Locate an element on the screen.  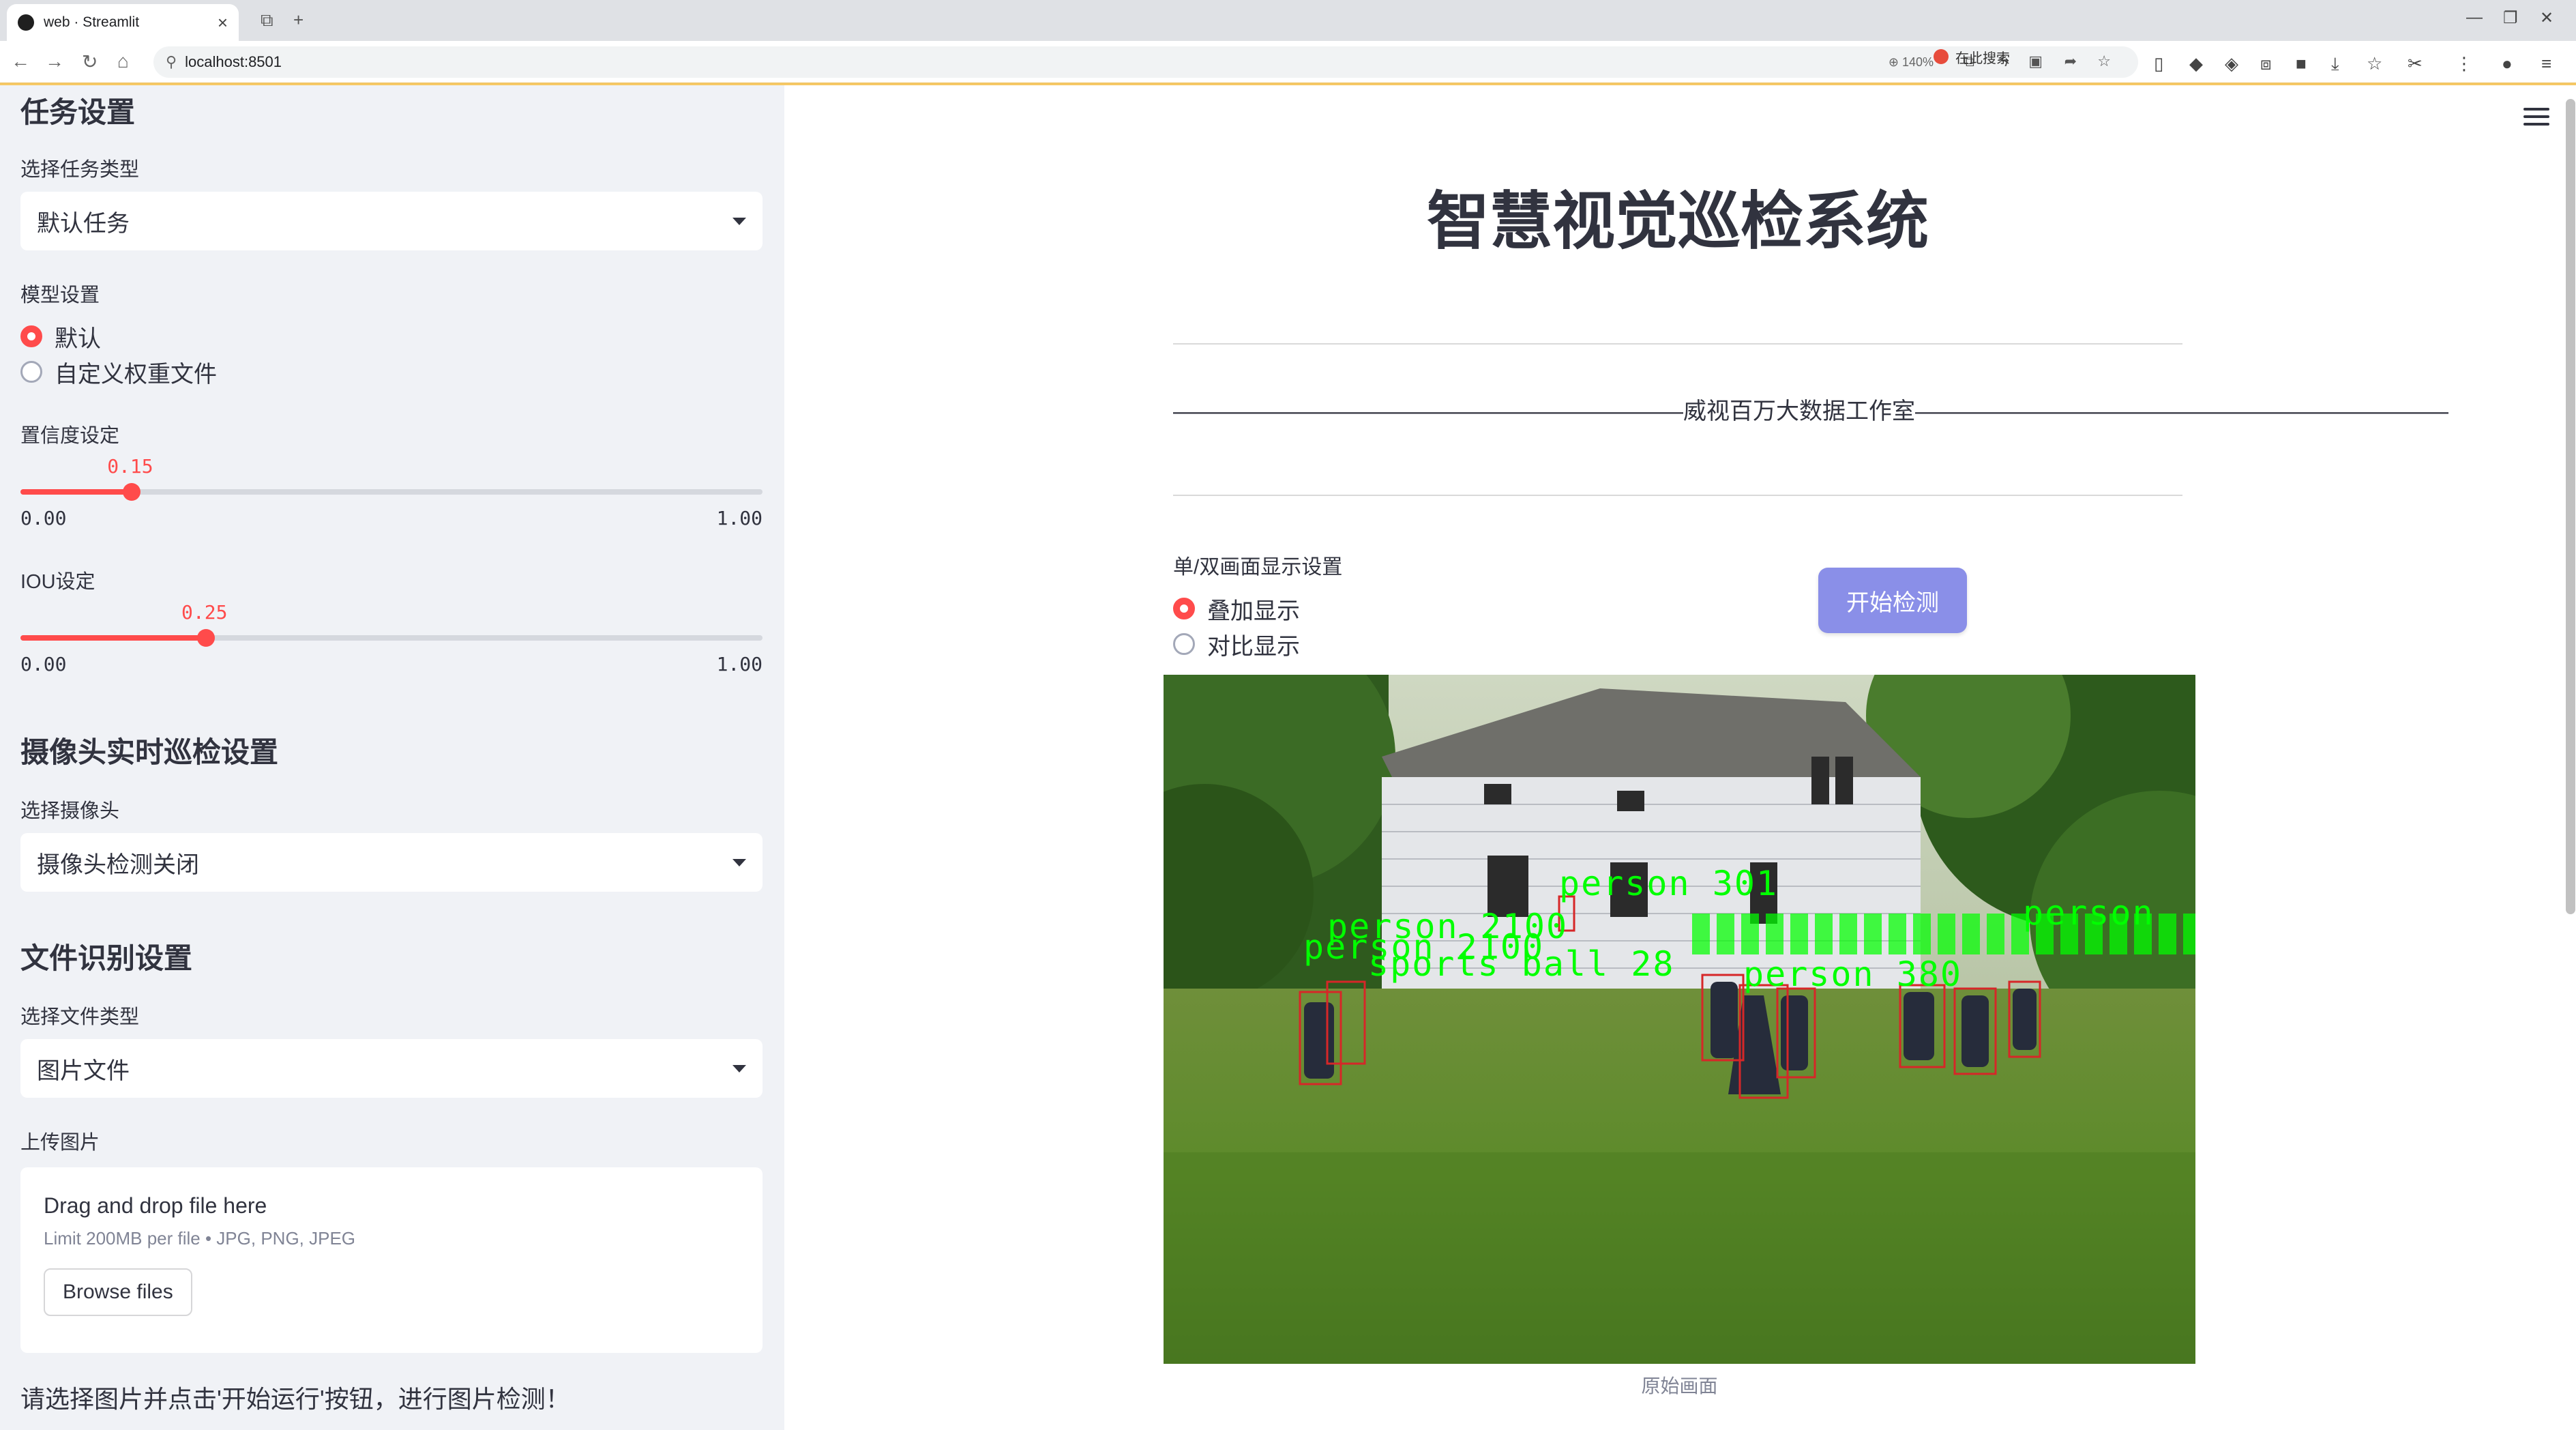
file-type-value: 图片文件 is located at coordinates (83, 1071).